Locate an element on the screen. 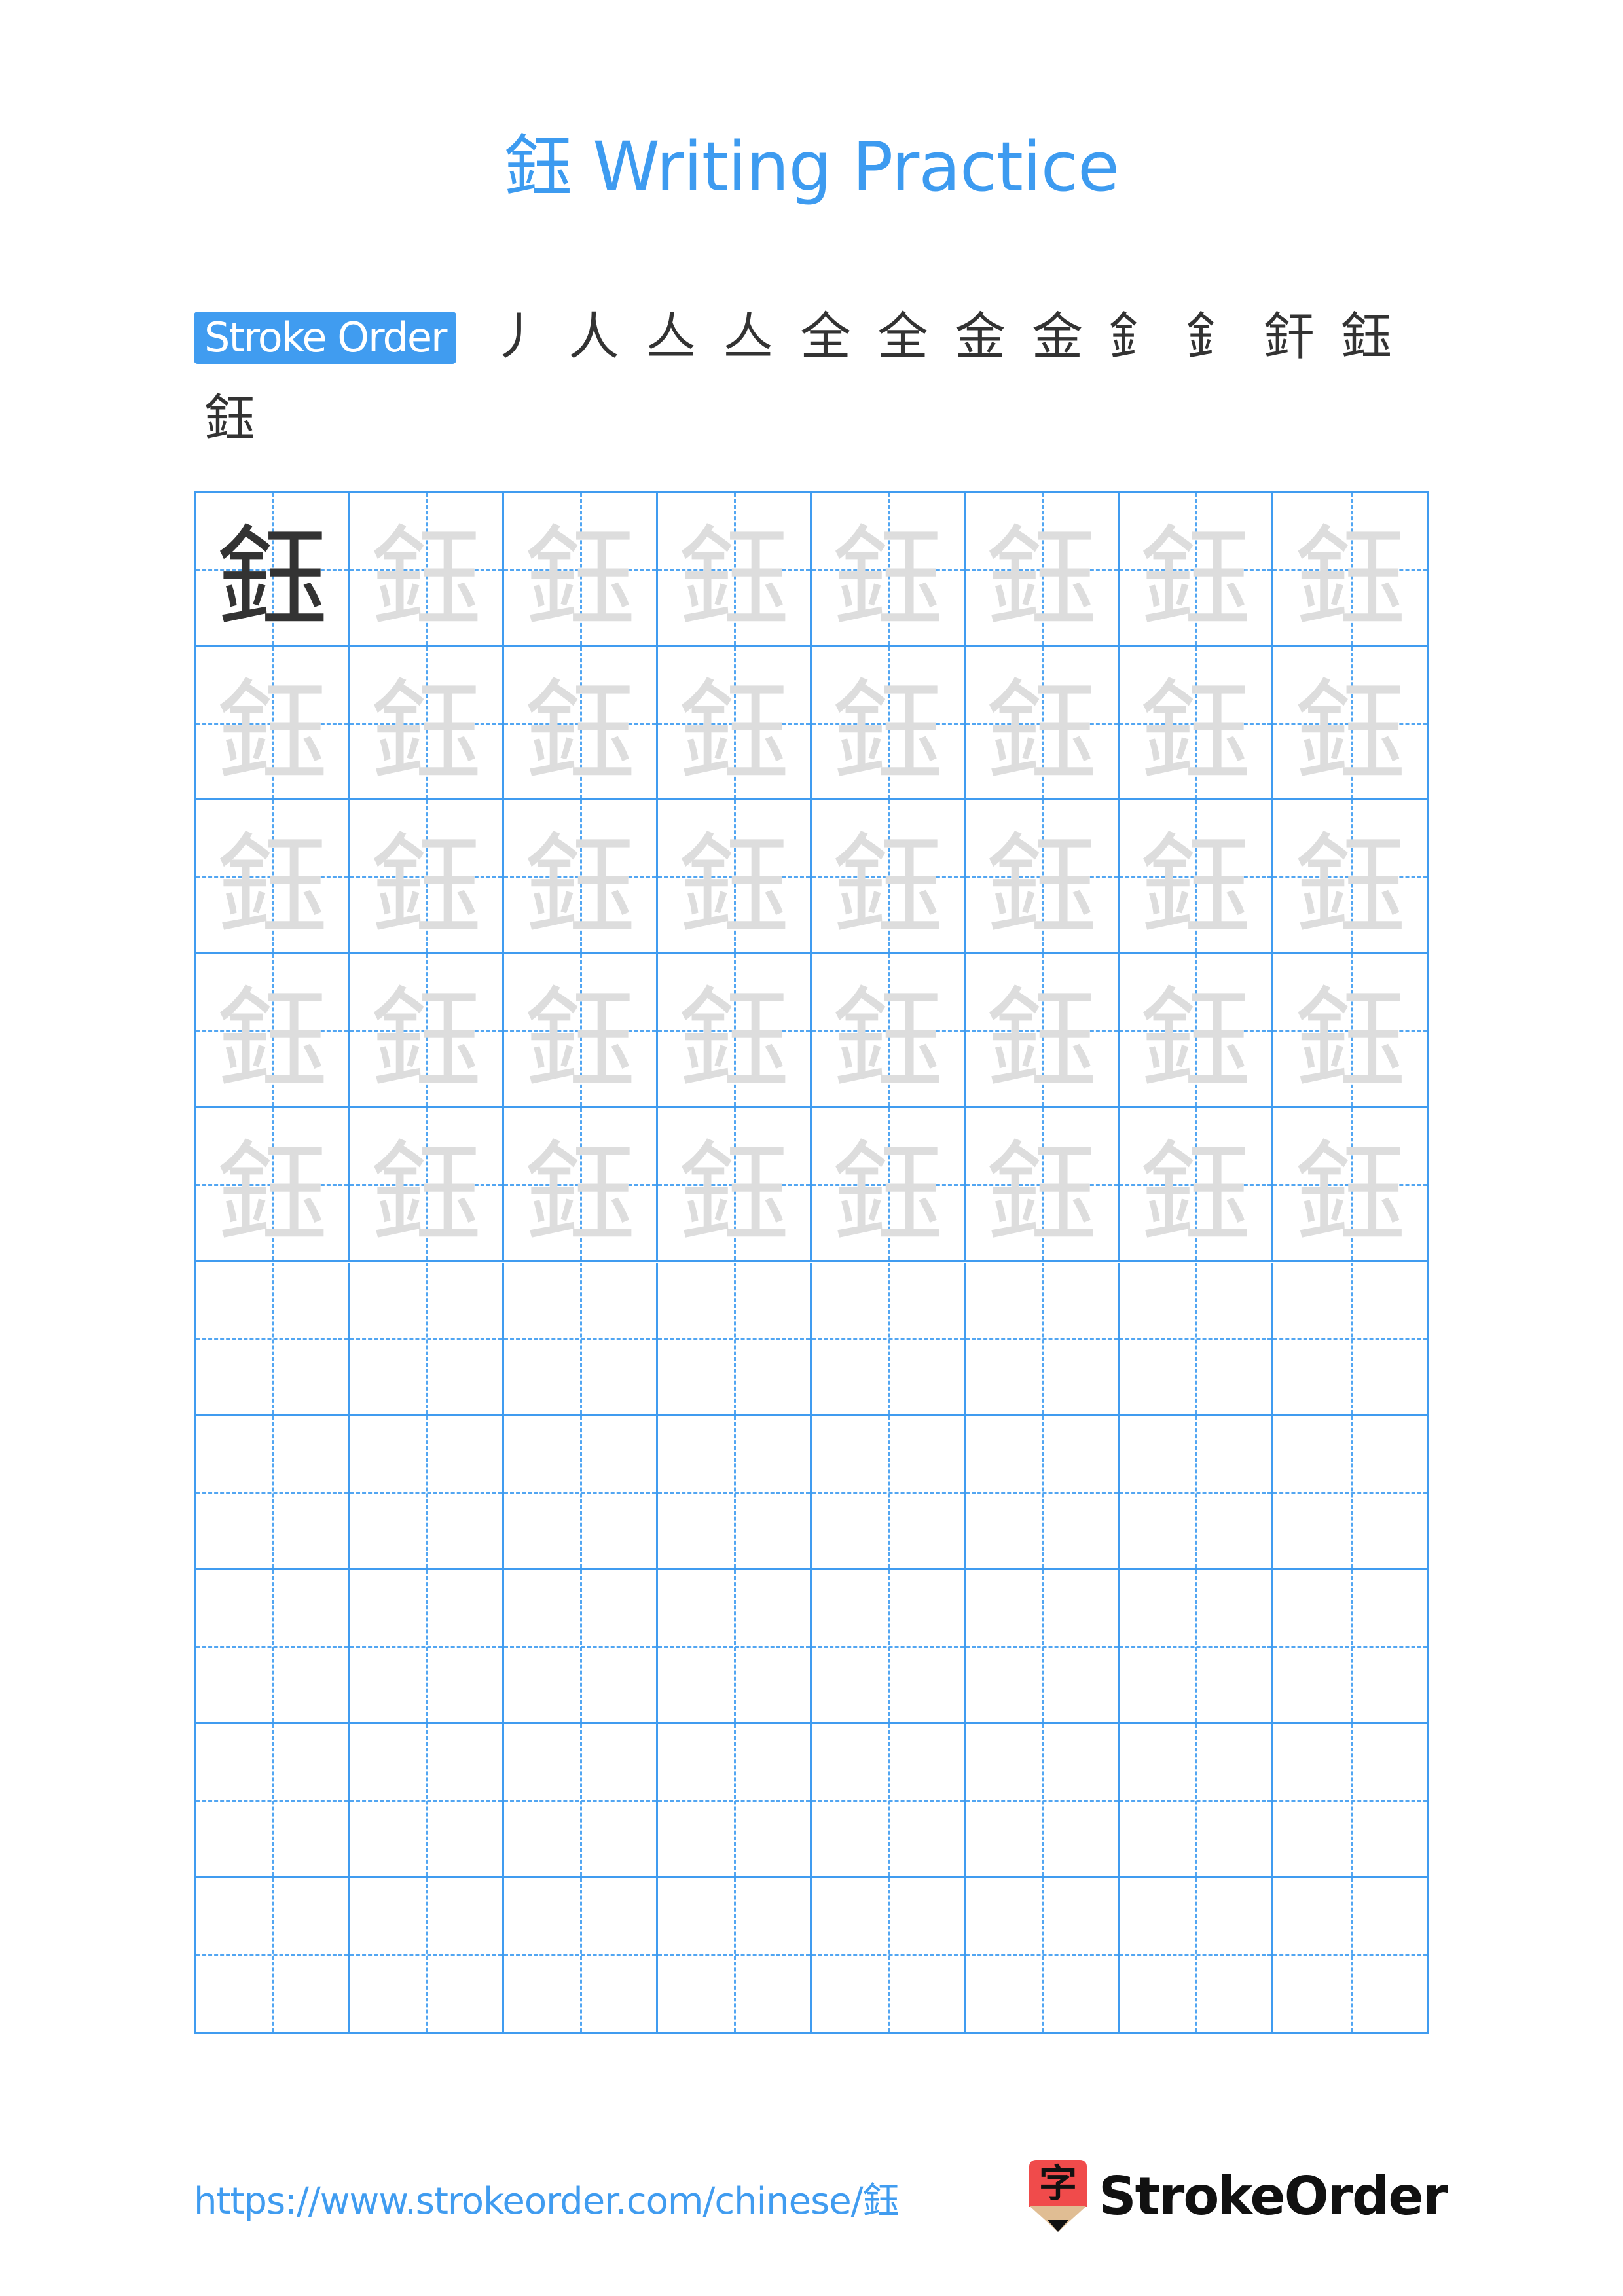 The height and width of the screenshot is (2296, 1623). stroke-step-2: 人 is located at coordinates (594, 338).